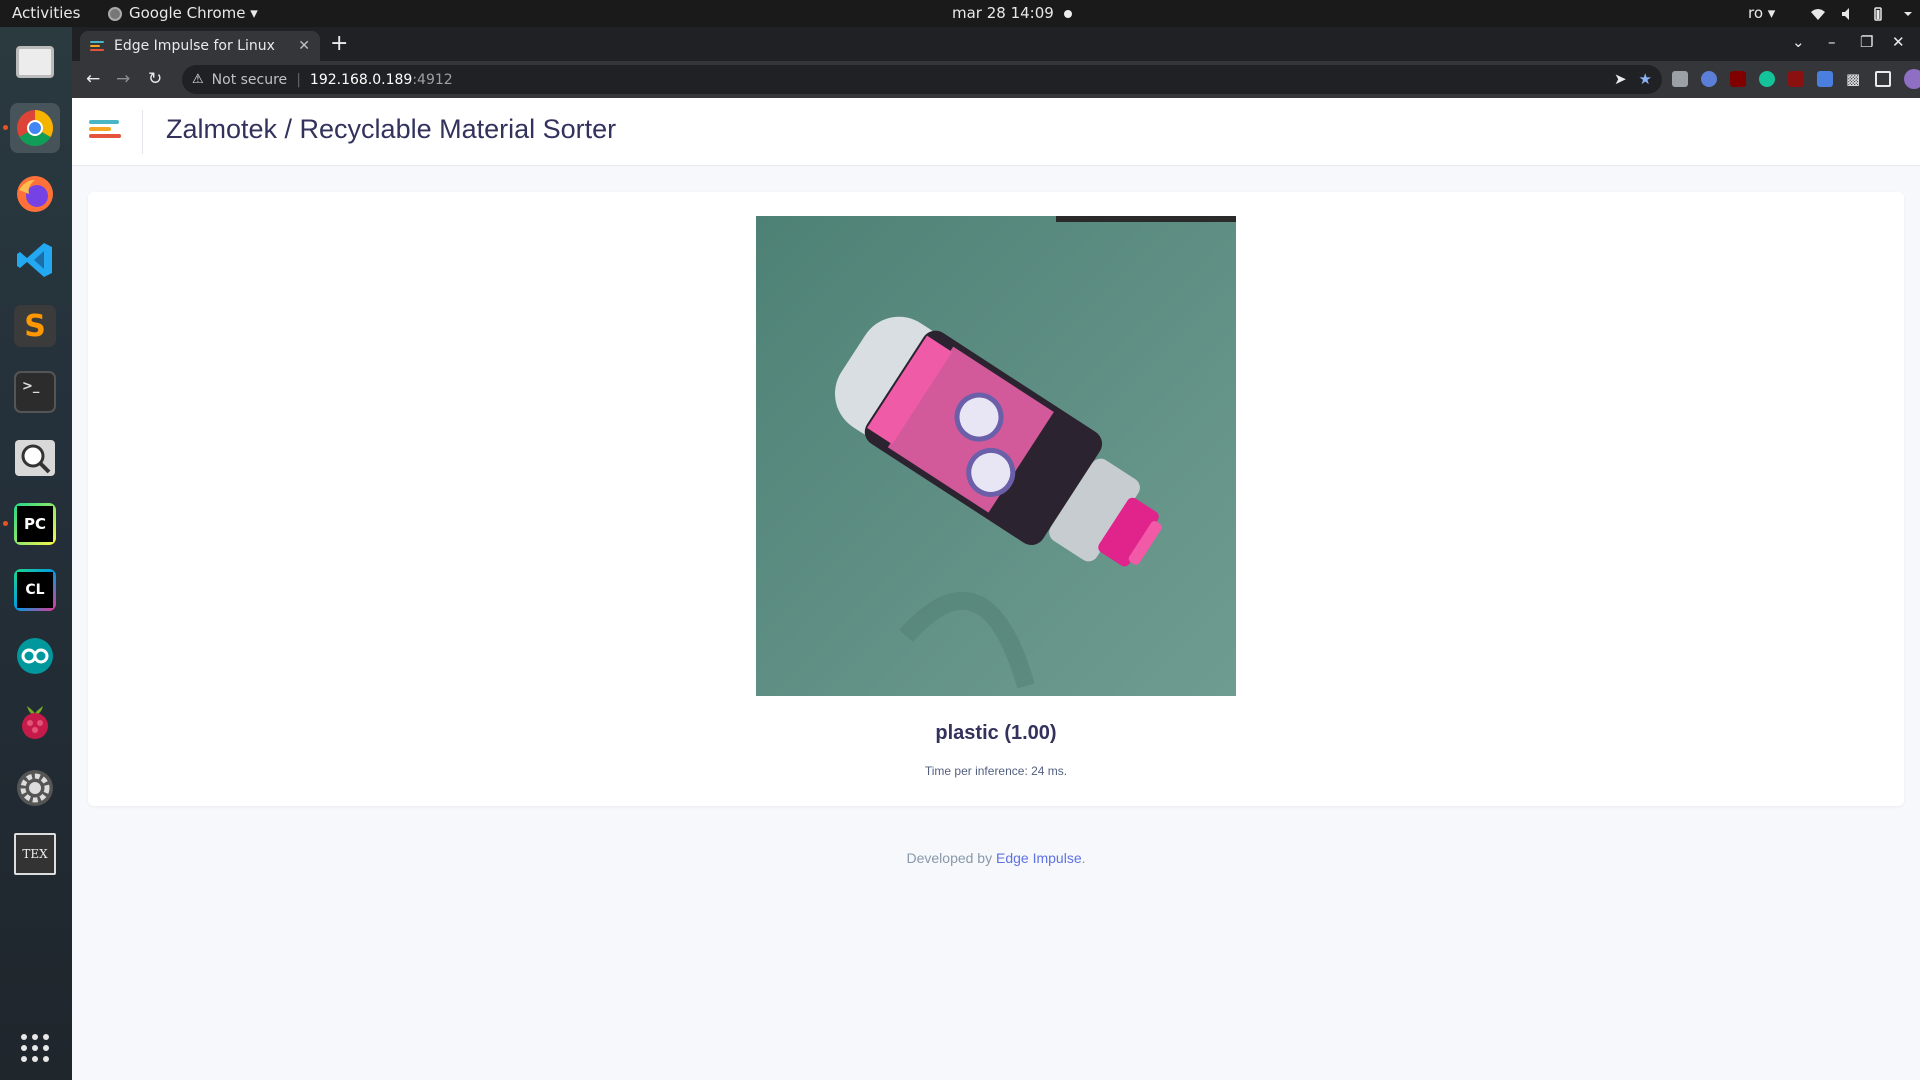 The width and height of the screenshot is (1920, 1080). I want to click on dock-settings, so click(35, 788).